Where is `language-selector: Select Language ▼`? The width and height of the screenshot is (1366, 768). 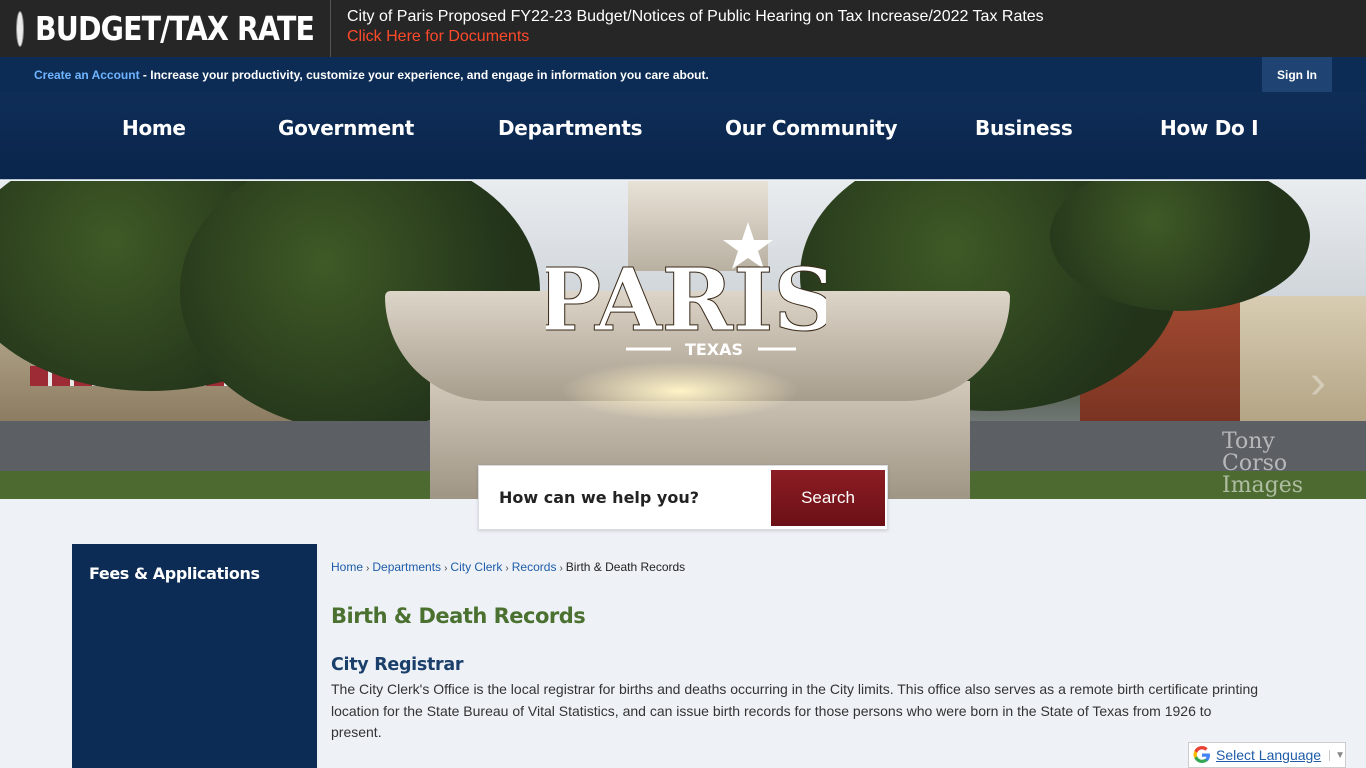
language-selector: Select Language ▼ is located at coordinates (1267, 755).